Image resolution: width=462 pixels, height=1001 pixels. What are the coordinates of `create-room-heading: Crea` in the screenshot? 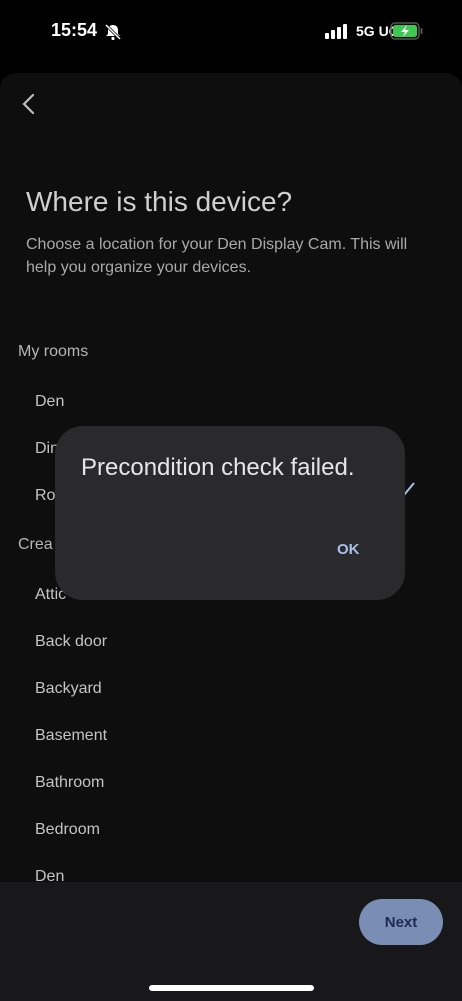 It's located at (35, 544).